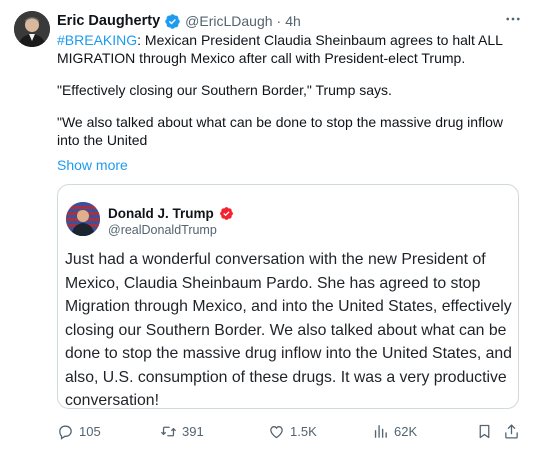 This screenshot has height=450, width=534. Describe the element at coordinates (90, 431) in the screenshot. I see `reply-count: 105` at that location.